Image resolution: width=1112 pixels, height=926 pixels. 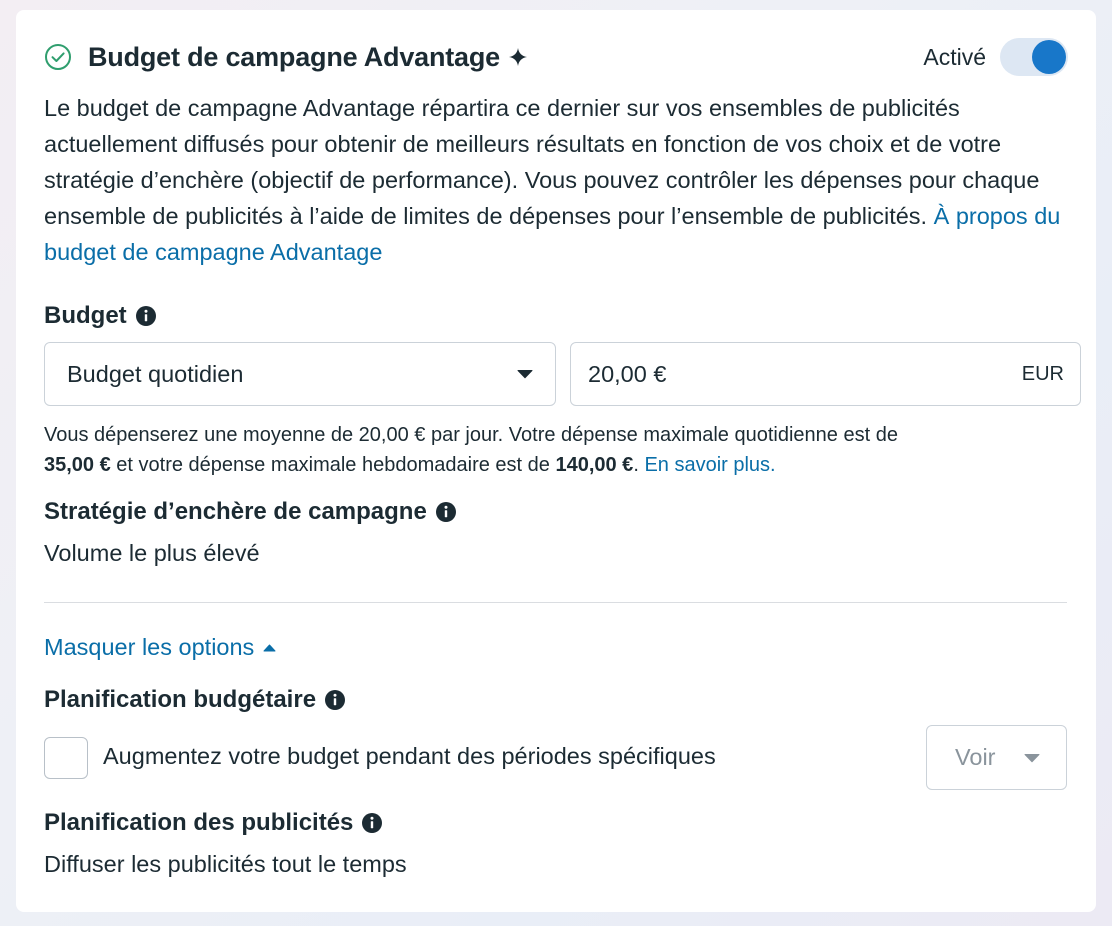 I want to click on toggle-knob, so click(x=1049, y=57).